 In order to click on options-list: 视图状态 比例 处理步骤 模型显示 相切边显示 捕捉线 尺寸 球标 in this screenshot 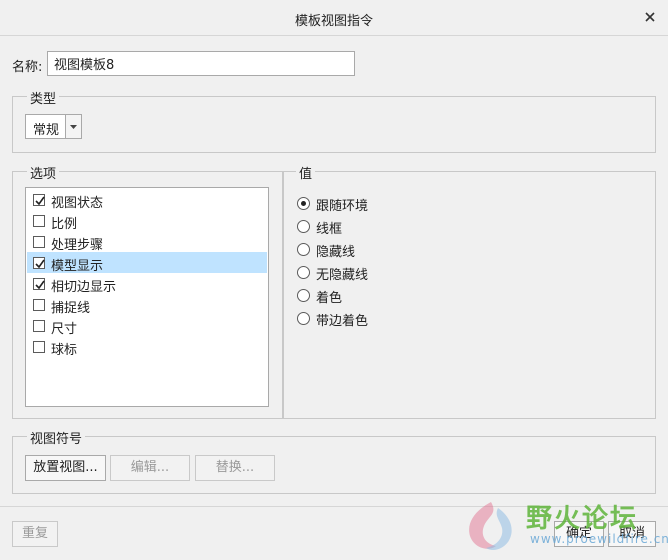, I will do `click(147, 297)`.